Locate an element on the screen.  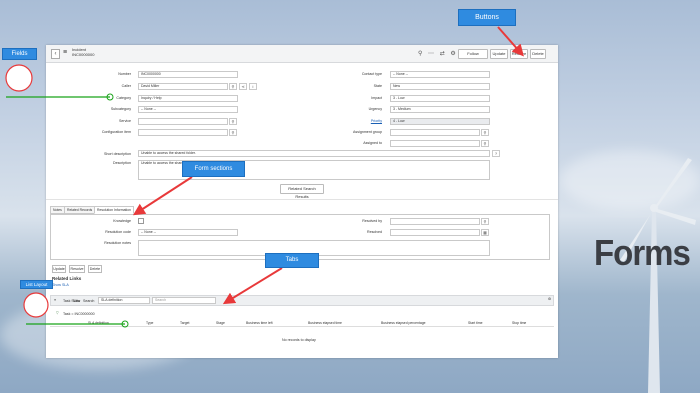
fields-callout: Fields is located at coordinates (19, 54).